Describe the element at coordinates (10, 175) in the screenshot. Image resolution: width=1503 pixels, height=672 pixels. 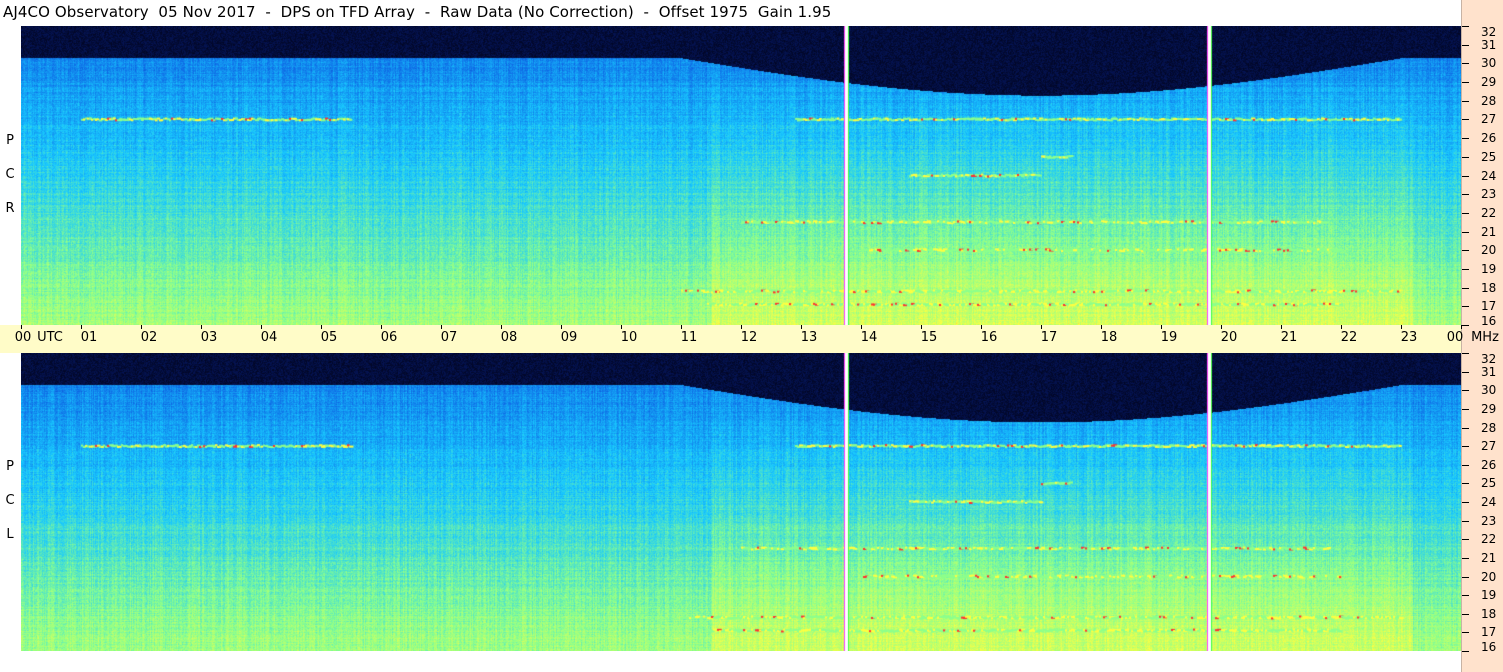
I see `rcp-label: P C R` at that location.